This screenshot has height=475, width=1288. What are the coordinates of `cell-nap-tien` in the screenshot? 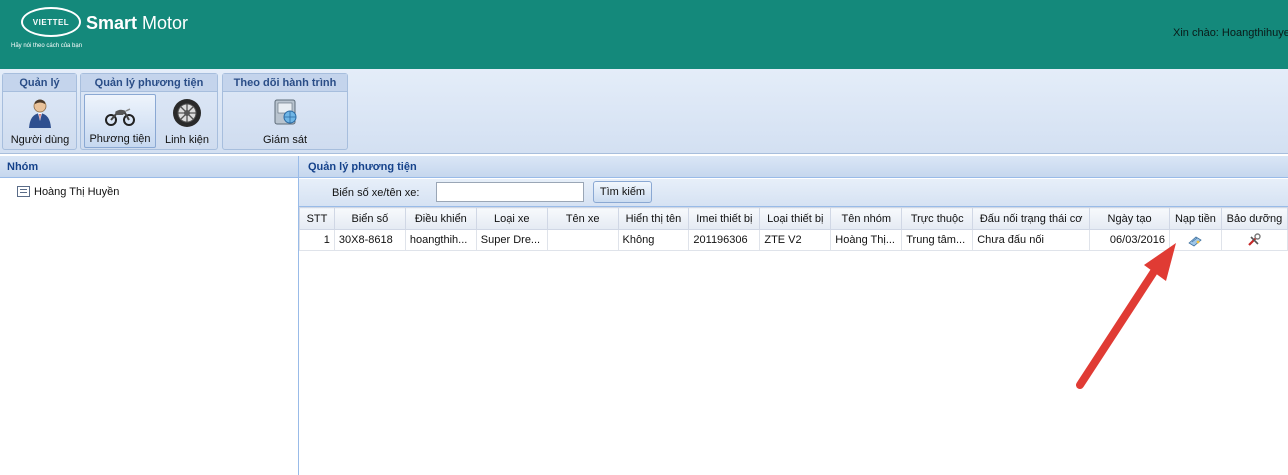 It's located at (1195, 240).